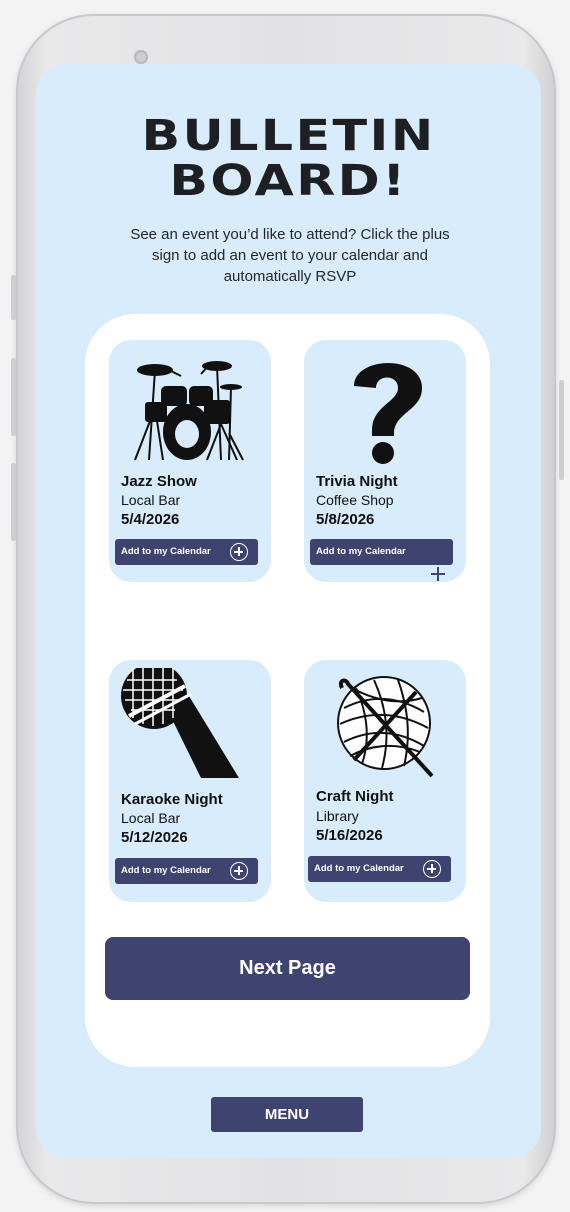 The height and width of the screenshot is (1212, 570). Describe the element at coordinates (385, 727) in the screenshot. I see `yarn-ball-icon` at that location.